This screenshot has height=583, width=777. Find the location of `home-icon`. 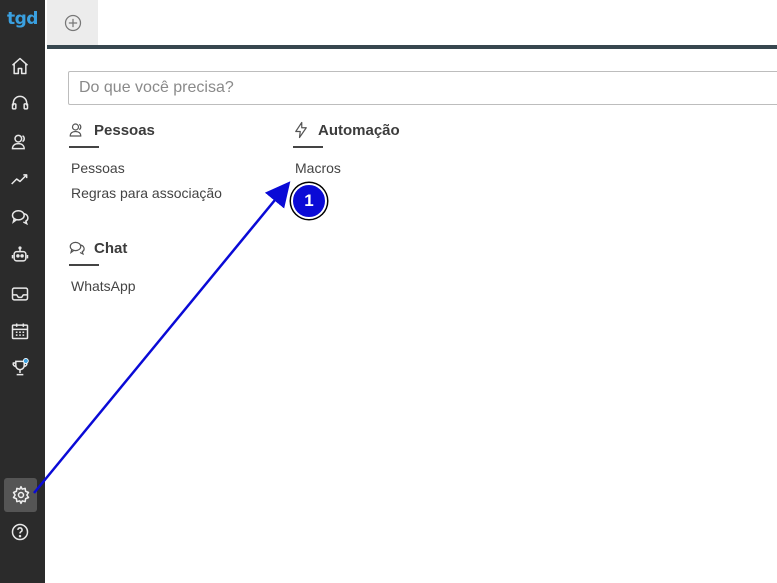

home-icon is located at coordinates (20, 66).